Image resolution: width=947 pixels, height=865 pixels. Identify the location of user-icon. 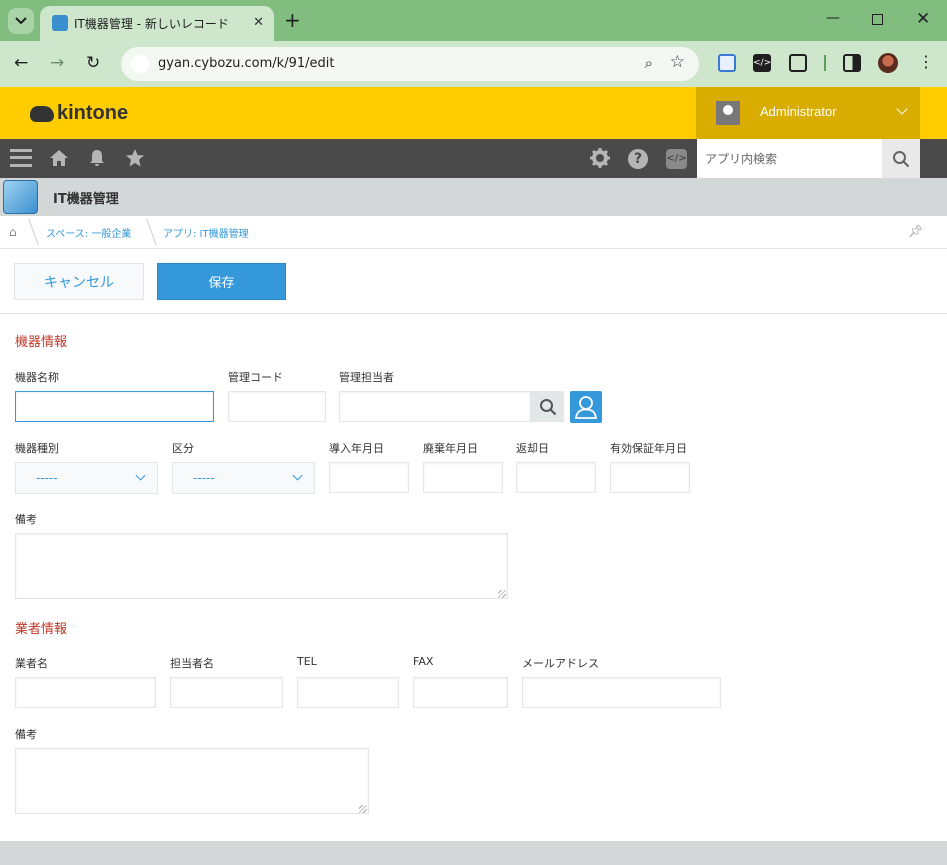
(586, 407).